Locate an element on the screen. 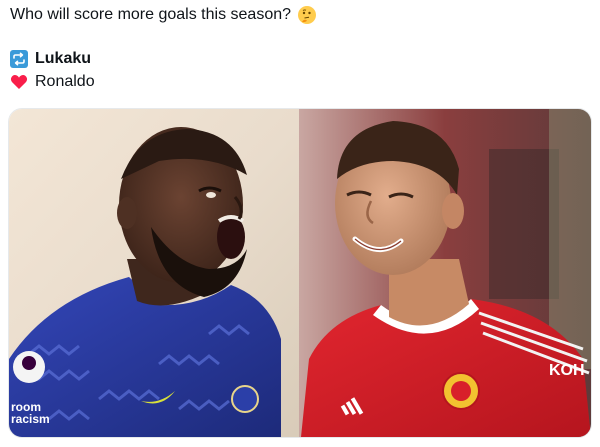  poll-option-label: Lukaku is located at coordinates (63, 58).